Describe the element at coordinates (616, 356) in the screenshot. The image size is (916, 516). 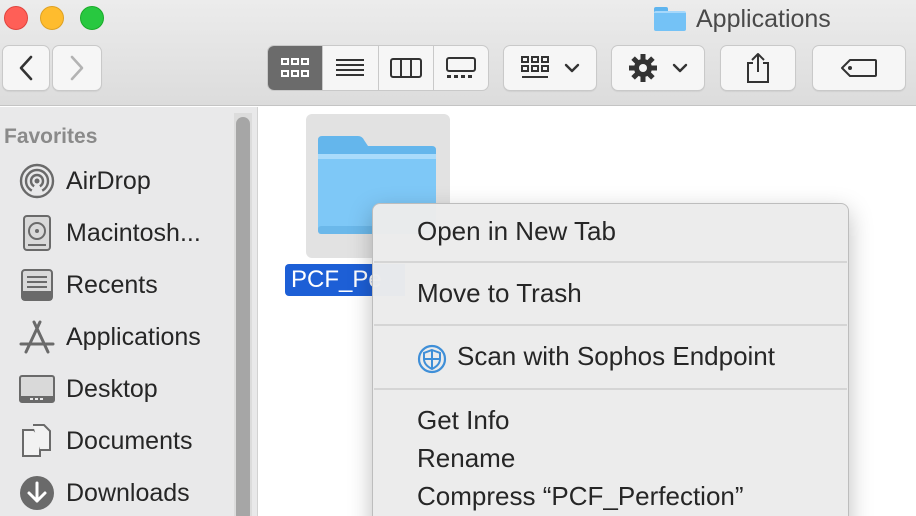
I see `menu-item-scan-with-sophos: Scan with Sophos Endpoint` at that location.